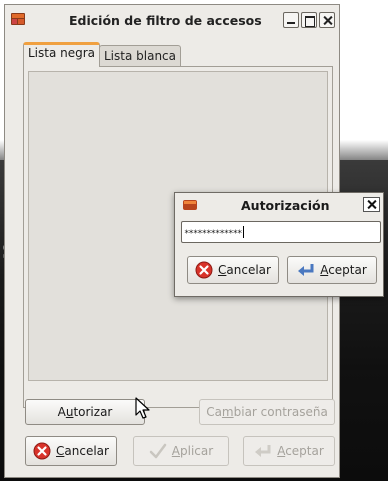  What do you see at coordinates (281, 232) in the screenshot?
I see `password-field: *************` at bounding box center [281, 232].